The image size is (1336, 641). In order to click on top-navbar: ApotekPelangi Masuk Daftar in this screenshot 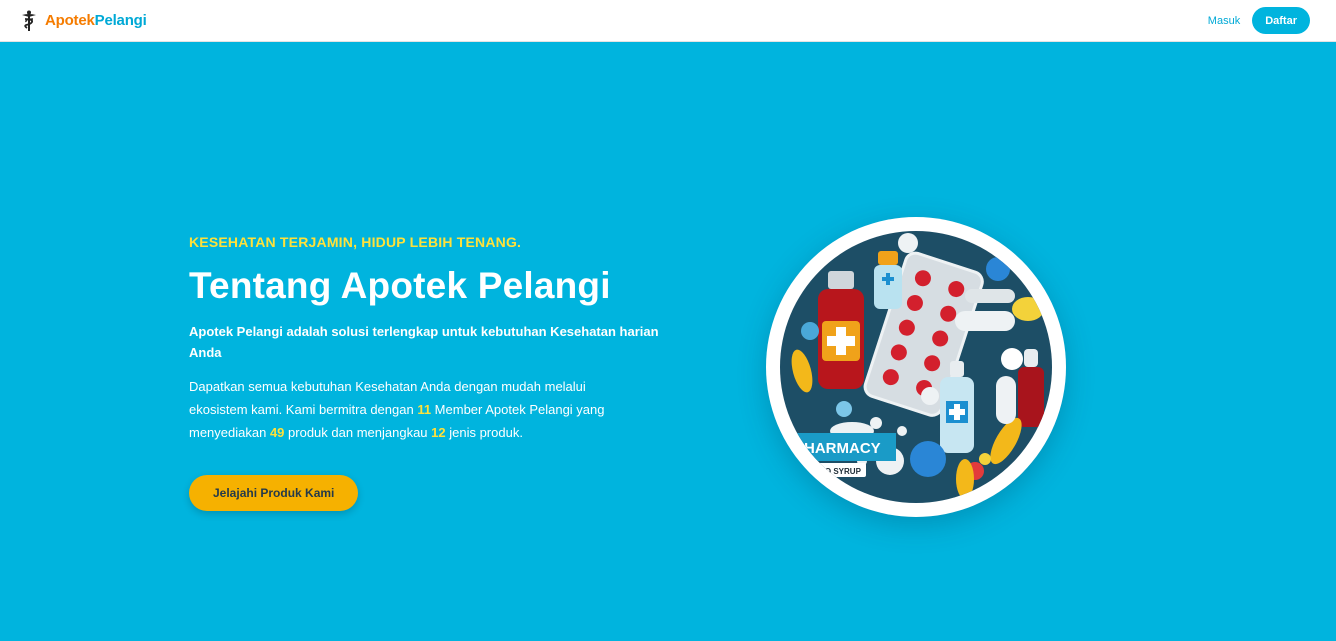, I will do `click(668, 21)`.